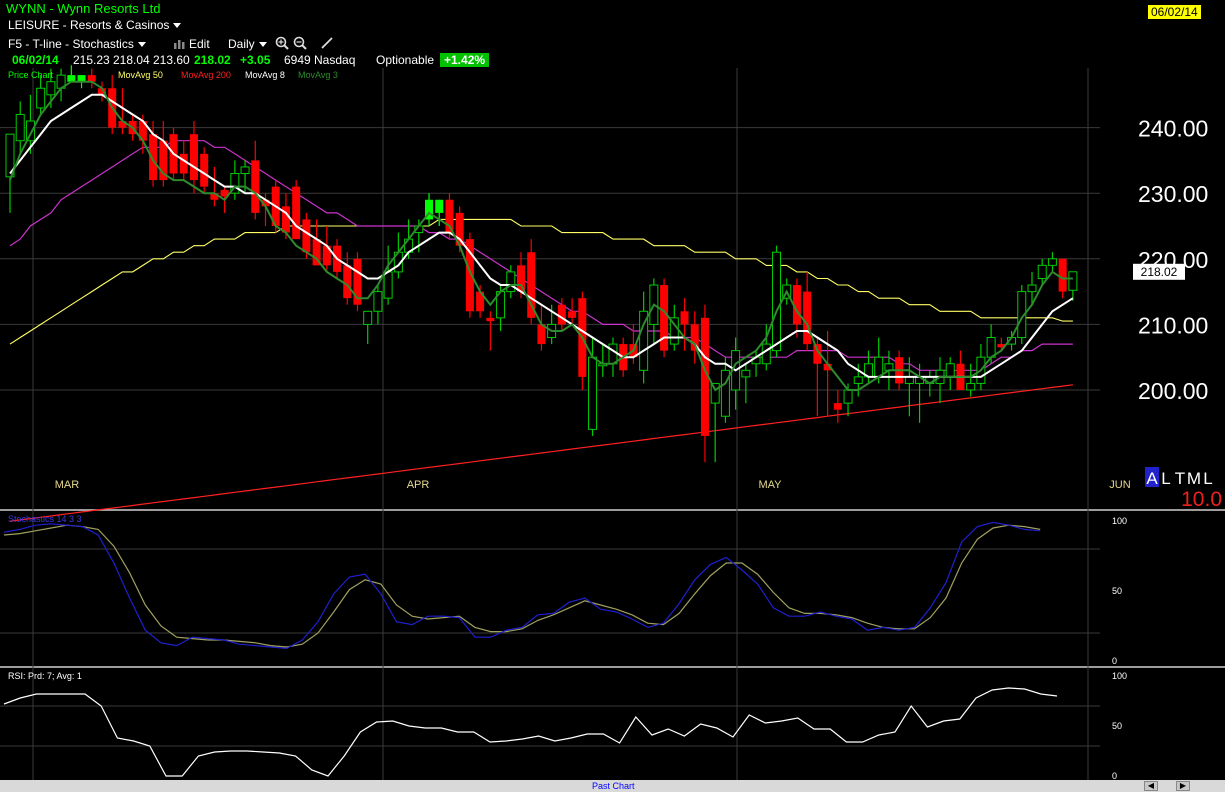 This screenshot has height=792, width=1225. I want to click on altml-value: 10.0, so click(1201, 499).